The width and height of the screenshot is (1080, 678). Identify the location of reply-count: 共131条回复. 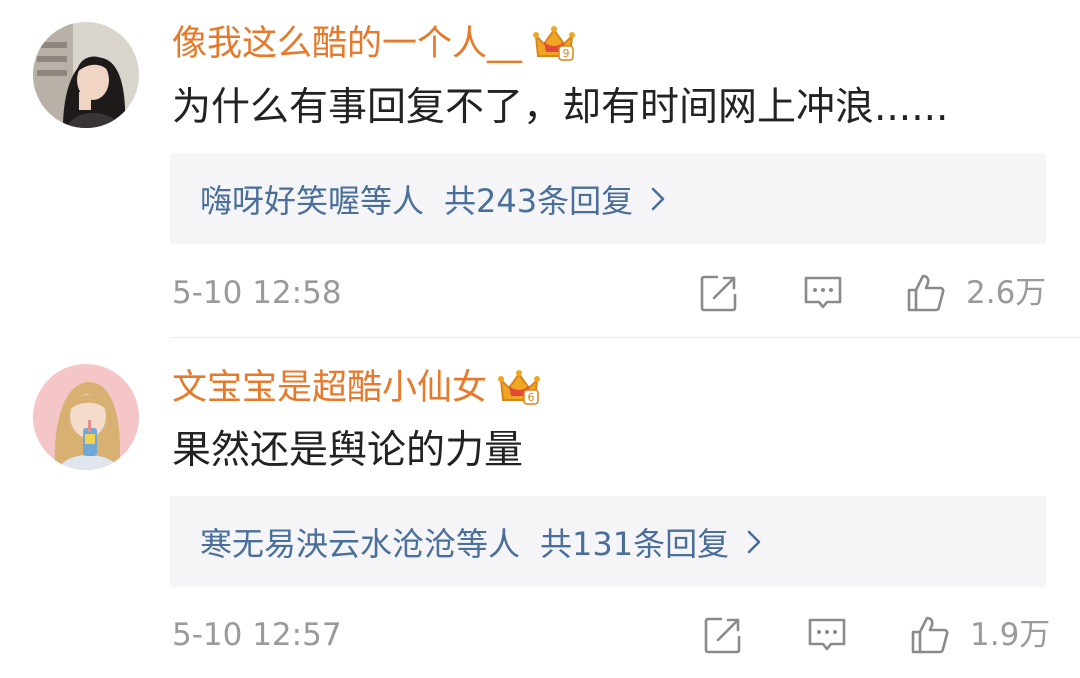
(634, 542).